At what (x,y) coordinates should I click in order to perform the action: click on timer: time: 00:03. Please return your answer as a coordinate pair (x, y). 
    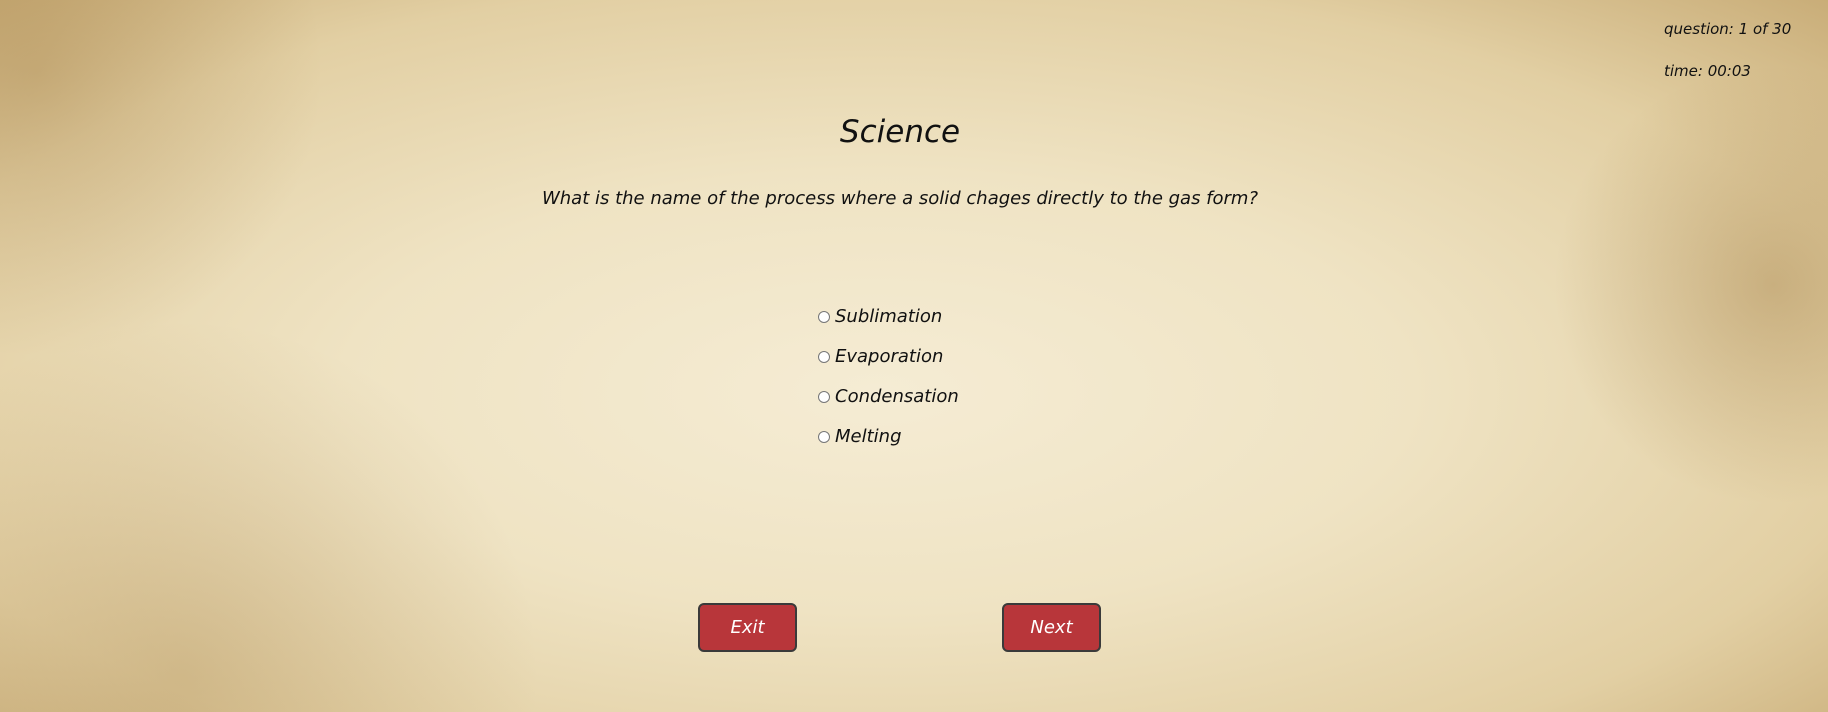
    Looking at the image, I should click on (1707, 71).